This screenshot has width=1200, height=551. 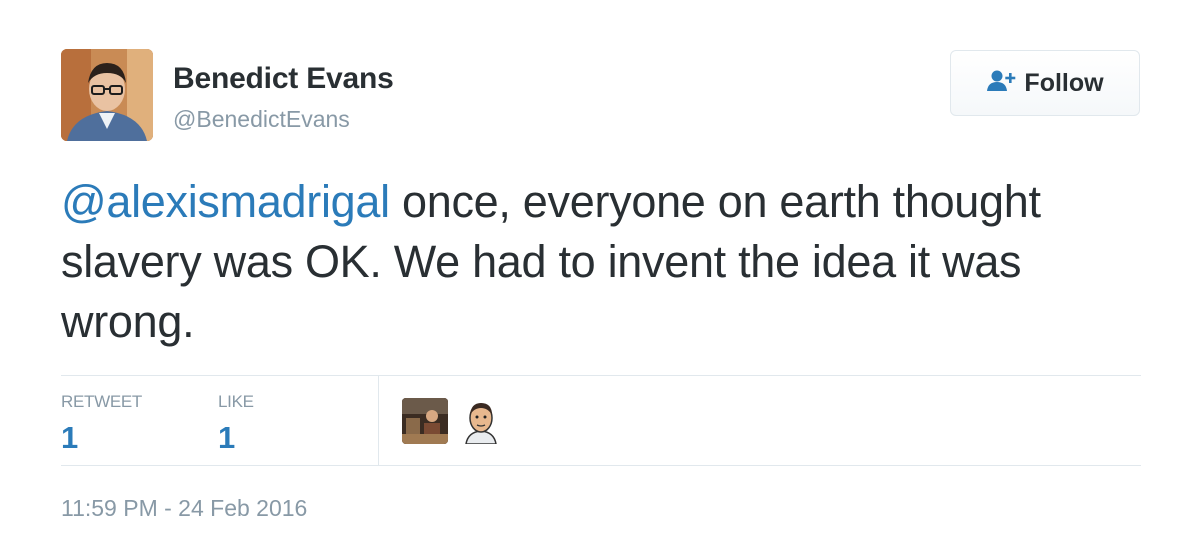 I want to click on follow-button: Follow, so click(x=1045, y=83).